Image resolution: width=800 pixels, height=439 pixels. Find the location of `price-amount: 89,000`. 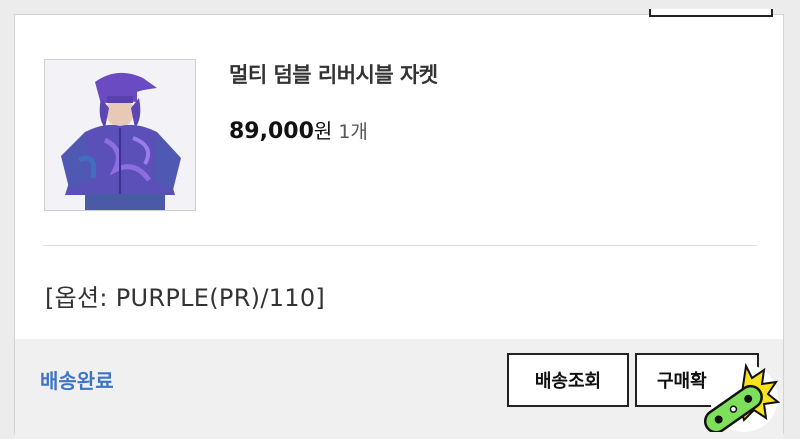

price-amount: 89,000 is located at coordinates (271, 131).